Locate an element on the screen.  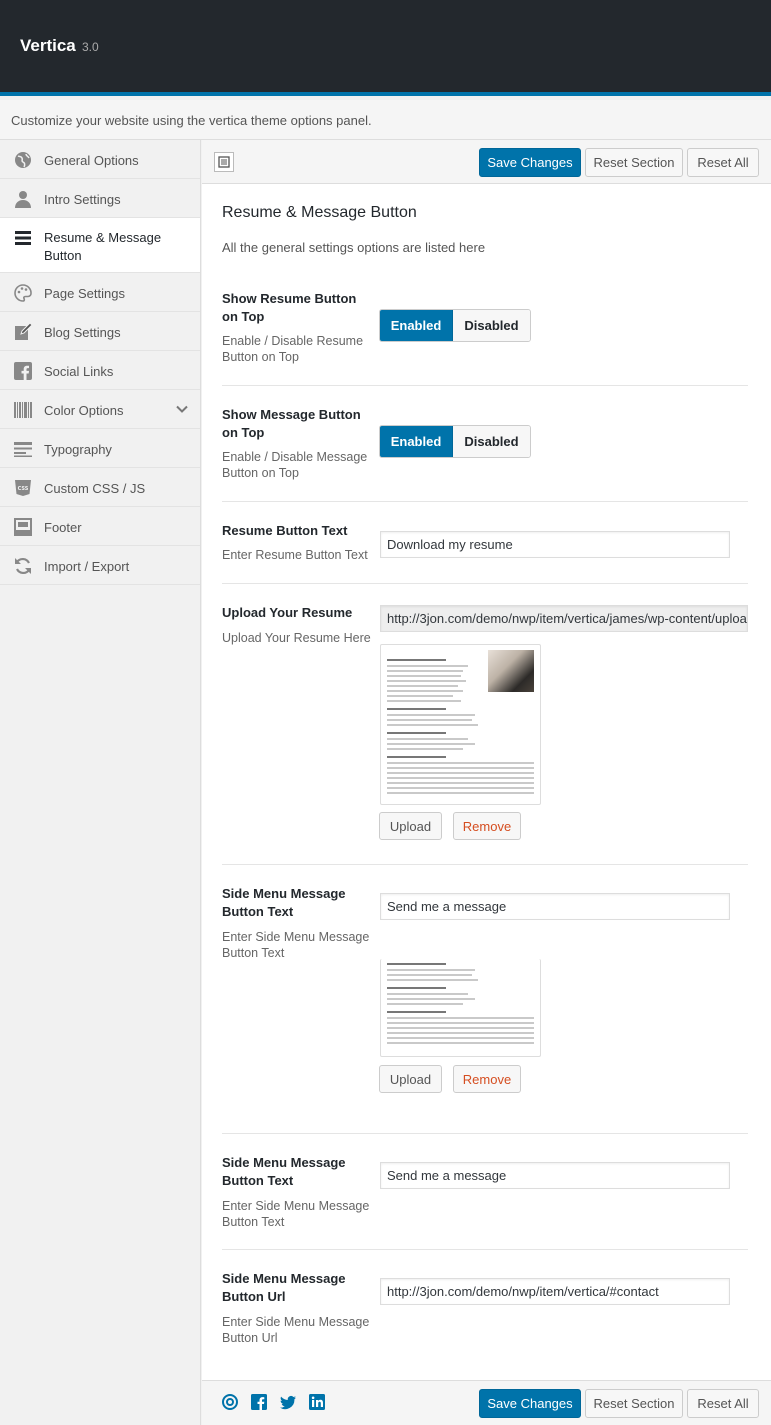
field-label: Show Resume Button on Top is located at coordinates (289, 307).